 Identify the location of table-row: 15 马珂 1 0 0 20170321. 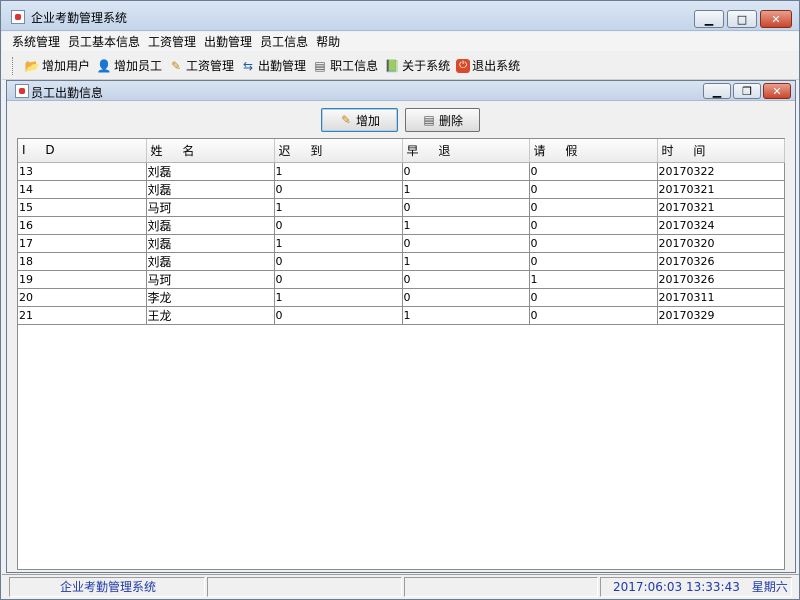
(401, 207).